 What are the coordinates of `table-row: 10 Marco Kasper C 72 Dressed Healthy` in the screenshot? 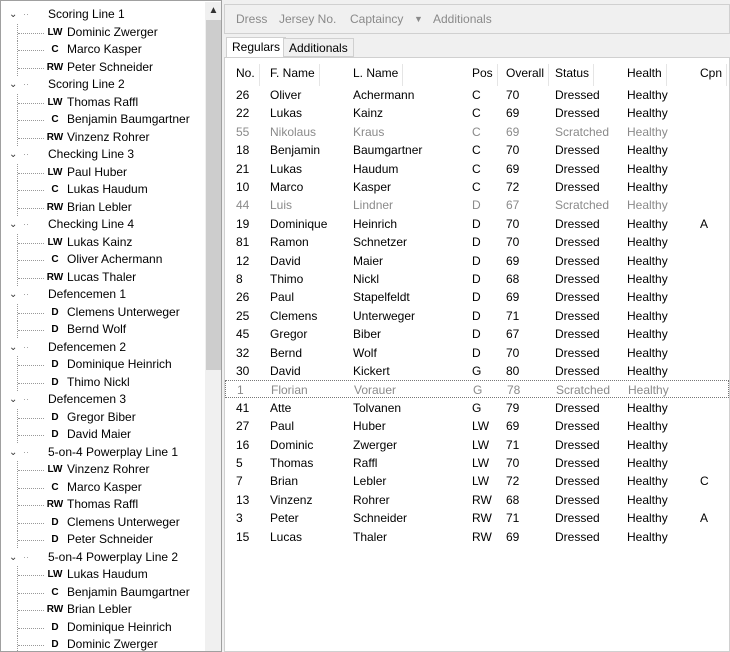 It's located at (477, 187).